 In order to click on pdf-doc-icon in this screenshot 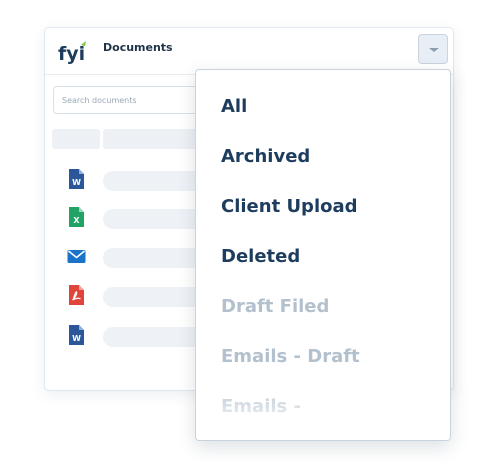, I will do `click(76, 295)`.